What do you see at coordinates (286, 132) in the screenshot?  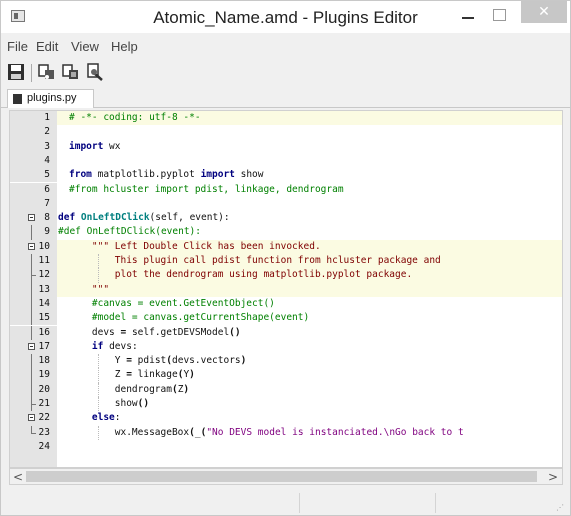 I see `code-line: 2` at bounding box center [286, 132].